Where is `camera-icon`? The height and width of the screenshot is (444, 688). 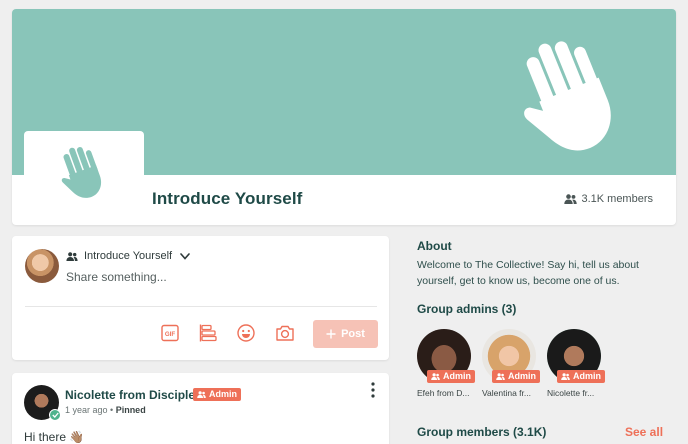 camera-icon is located at coordinates (285, 333).